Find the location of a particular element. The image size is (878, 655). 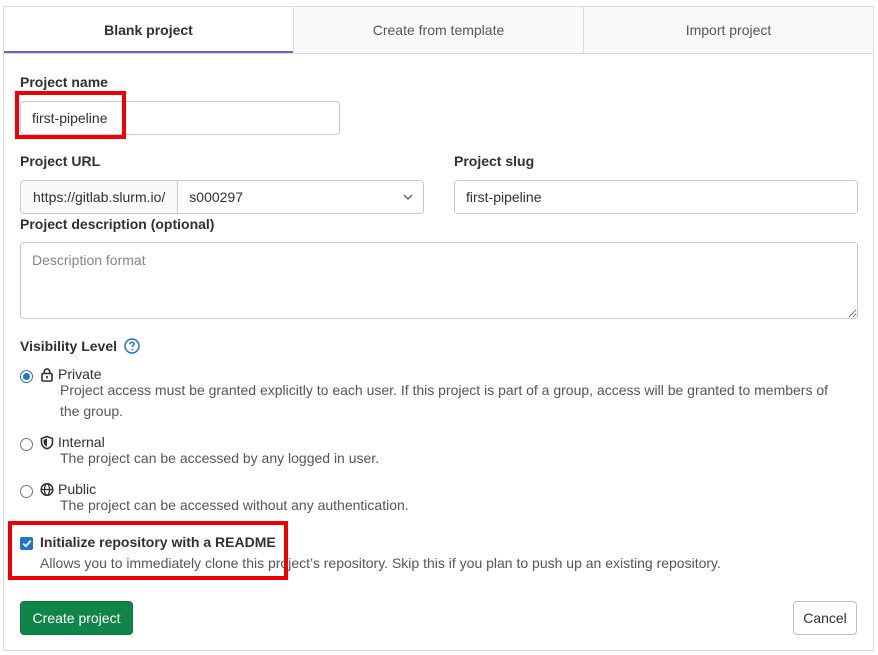

readme-checkbox is located at coordinates (26, 543).